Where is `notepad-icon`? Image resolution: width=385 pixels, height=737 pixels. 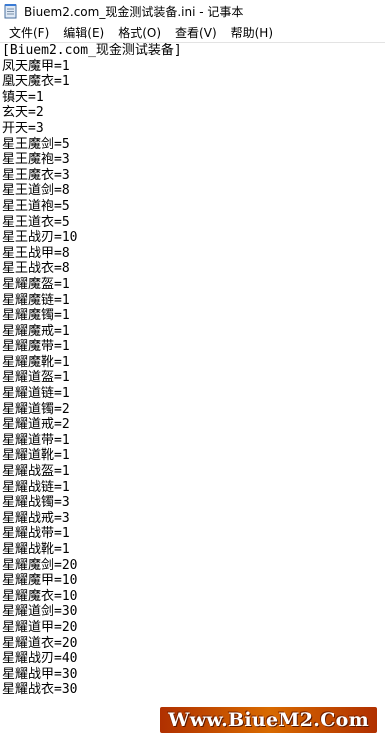 notepad-icon is located at coordinates (11, 11).